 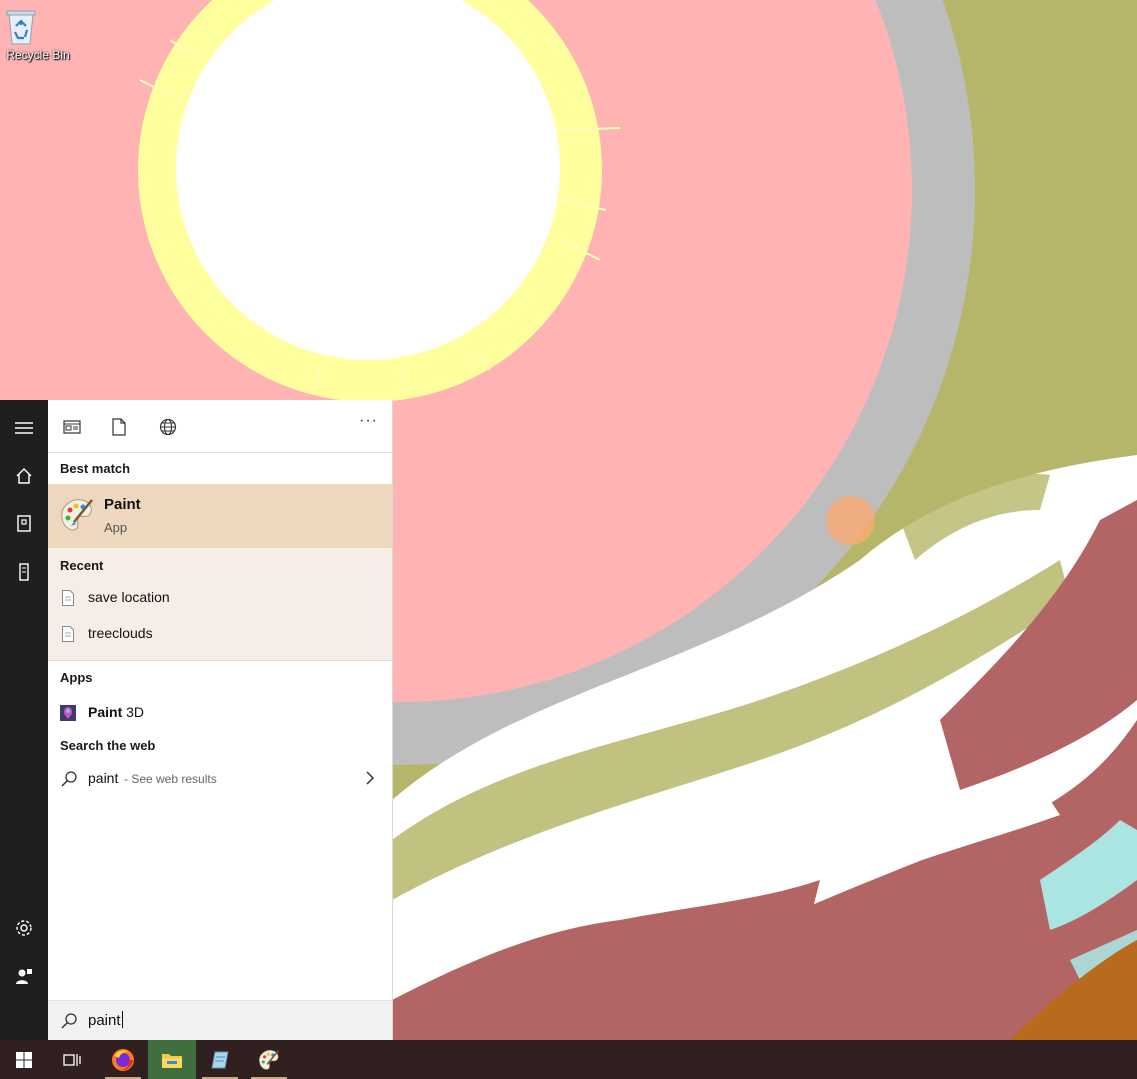 I want to click on best-match-paint: Paint App, so click(x=220, y=516).